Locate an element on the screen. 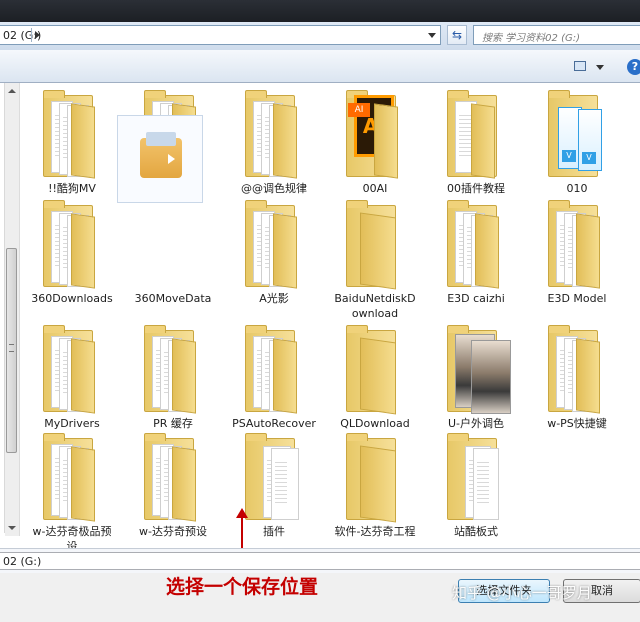  folder-item: 360MoveData is located at coordinates (173, 249).